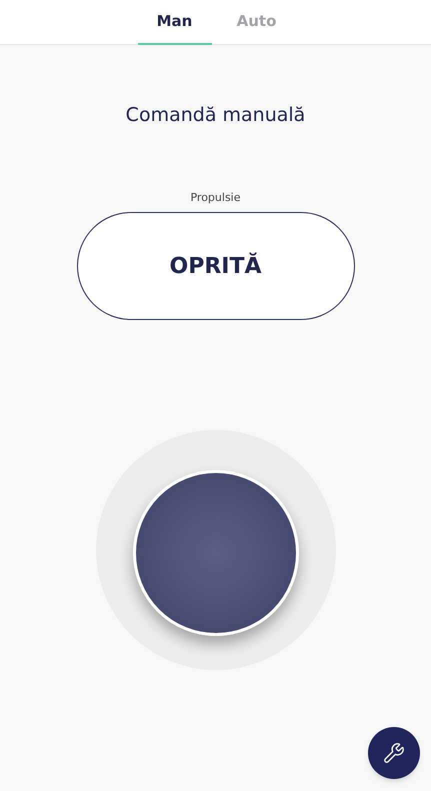  I want to click on page-title: Comandă manuală, so click(216, 115).